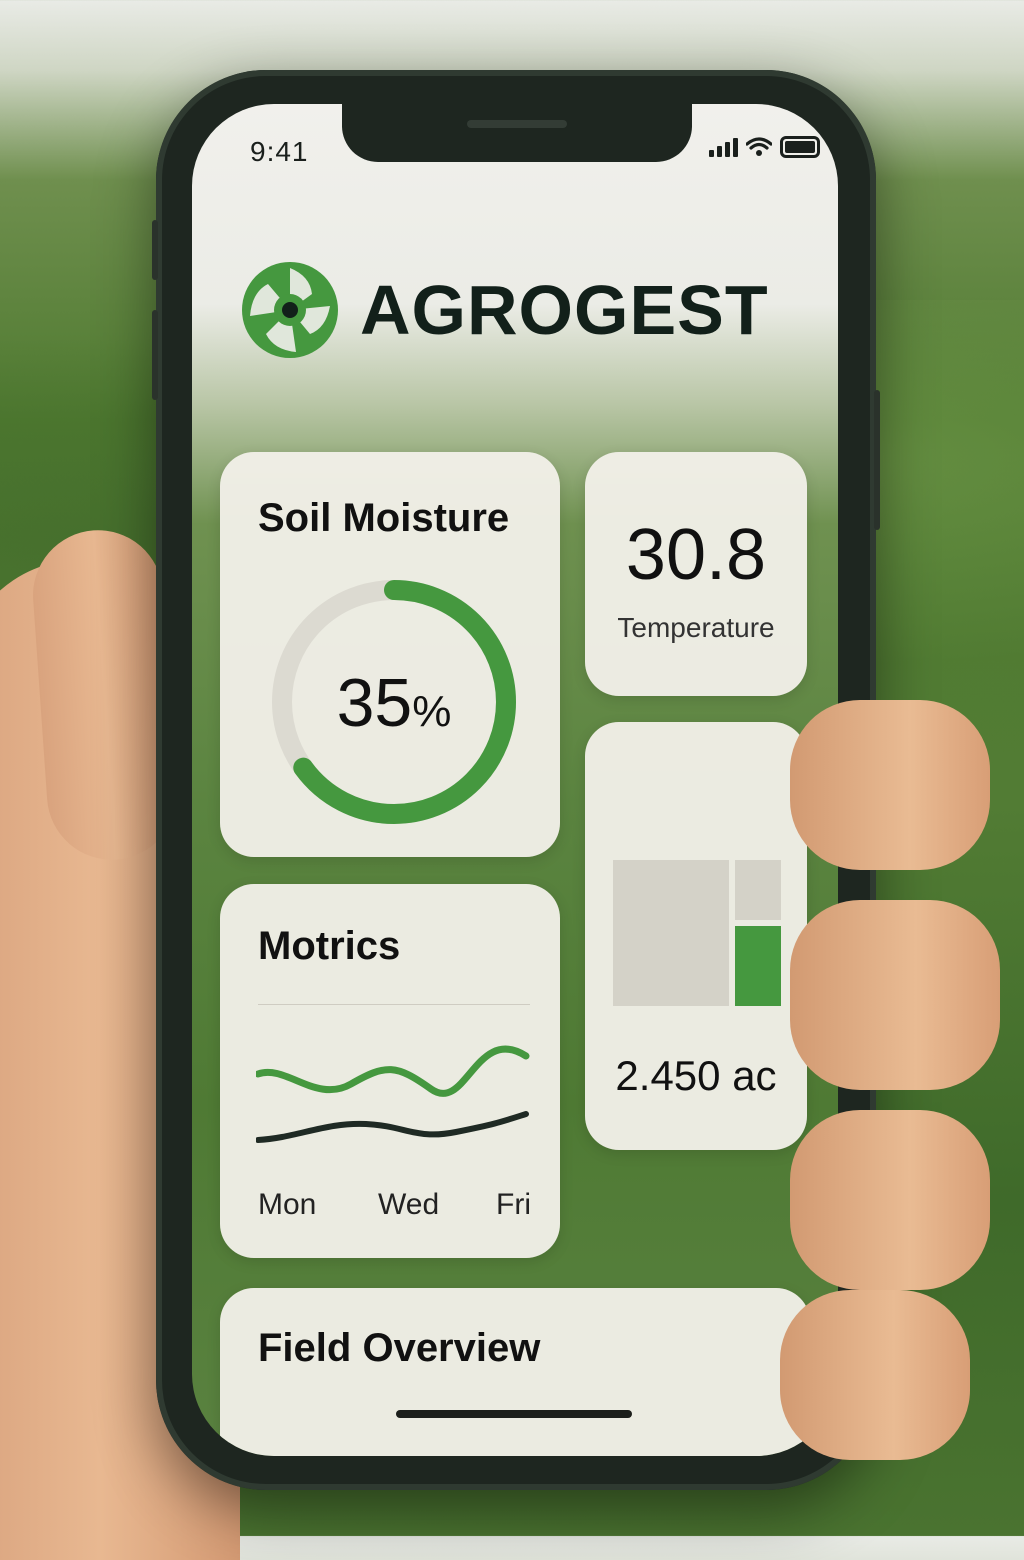 The image size is (1024, 1560). I want to click on brand-header: AGROGEST, so click(504, 310).